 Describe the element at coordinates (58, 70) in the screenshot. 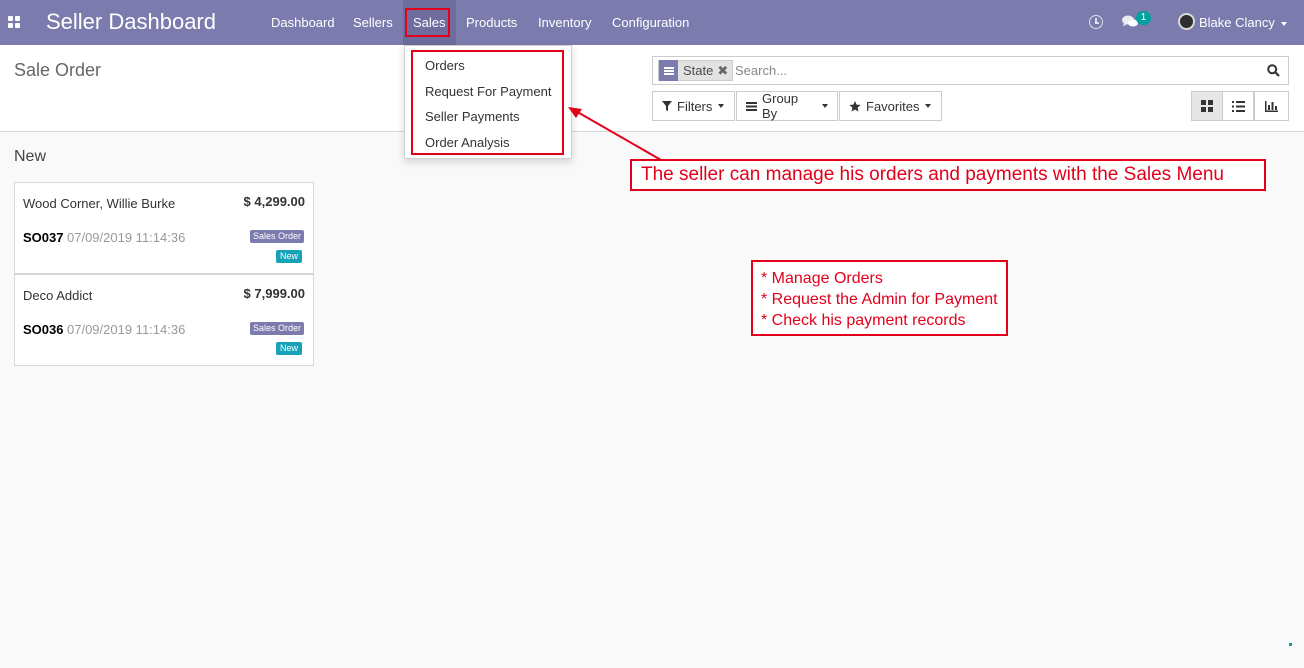

I see `breadcrumb: Sale Order` at that location.